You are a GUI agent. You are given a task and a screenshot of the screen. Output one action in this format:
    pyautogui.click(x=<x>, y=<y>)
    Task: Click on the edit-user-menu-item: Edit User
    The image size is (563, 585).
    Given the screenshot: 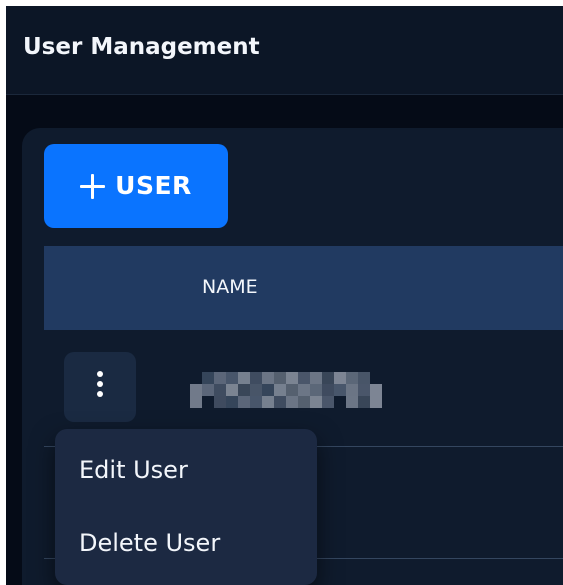 What is the action you would take?
    pyautogui.click(x=186, y=470)
    